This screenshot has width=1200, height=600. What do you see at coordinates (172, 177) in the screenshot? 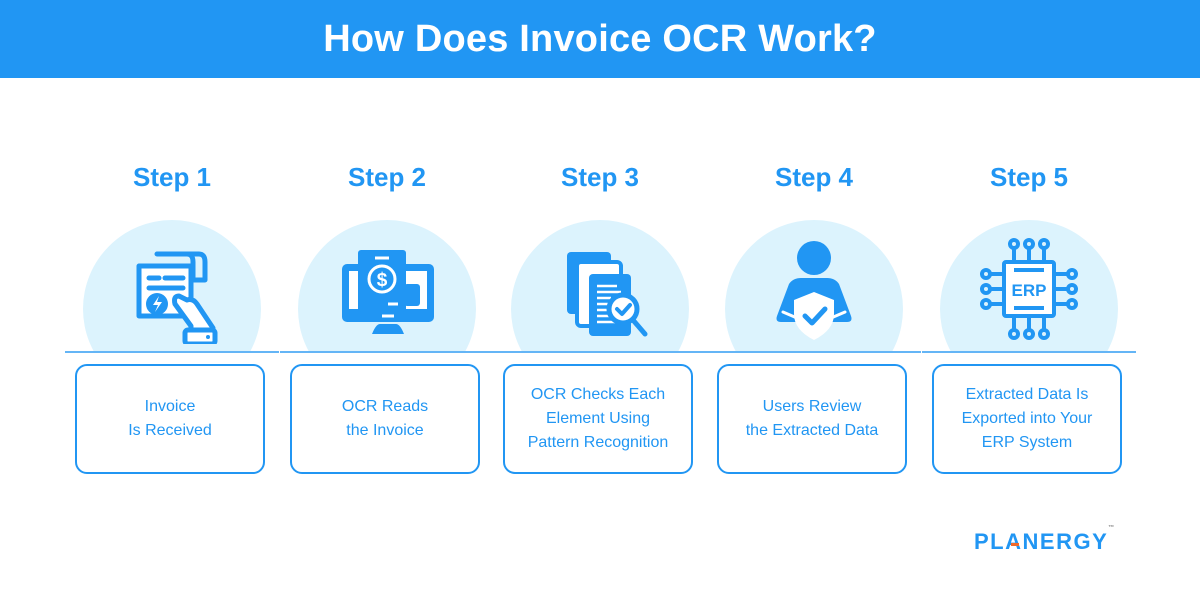
I see `step-title: Step 1` at bounding box center [172, 177].